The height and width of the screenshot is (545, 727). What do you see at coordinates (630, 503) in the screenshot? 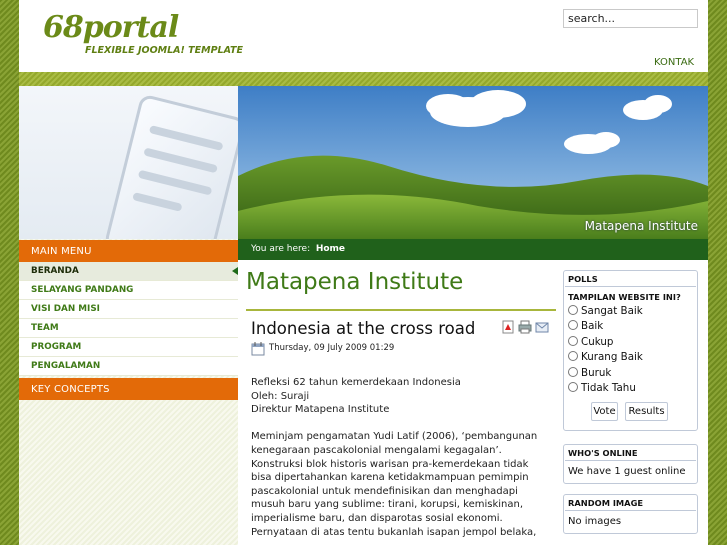
I see `random-image-title: RANDOM IMAGE` at bounding box center [630, 503].